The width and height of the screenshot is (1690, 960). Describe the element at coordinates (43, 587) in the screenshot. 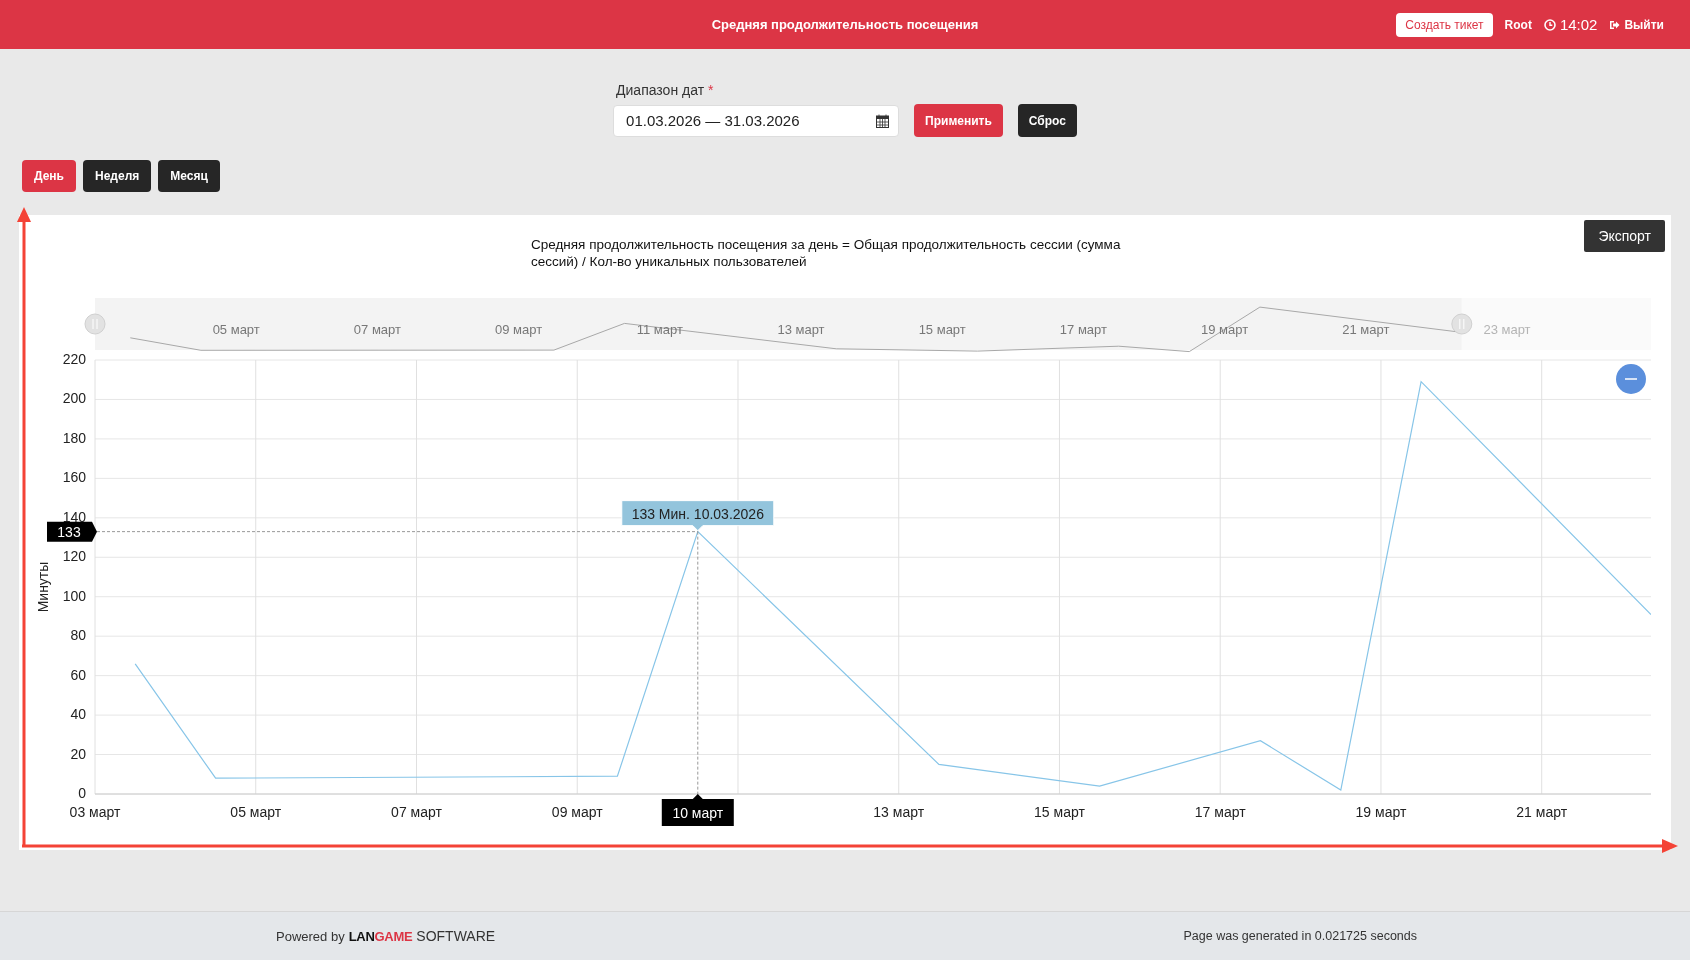

I see `axis-title: Минуты` at that location.